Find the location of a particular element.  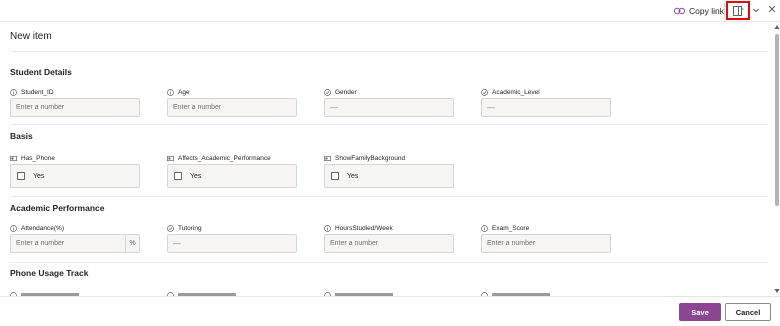

copy-link-label: Copy link is located at coordinates (706, 11).